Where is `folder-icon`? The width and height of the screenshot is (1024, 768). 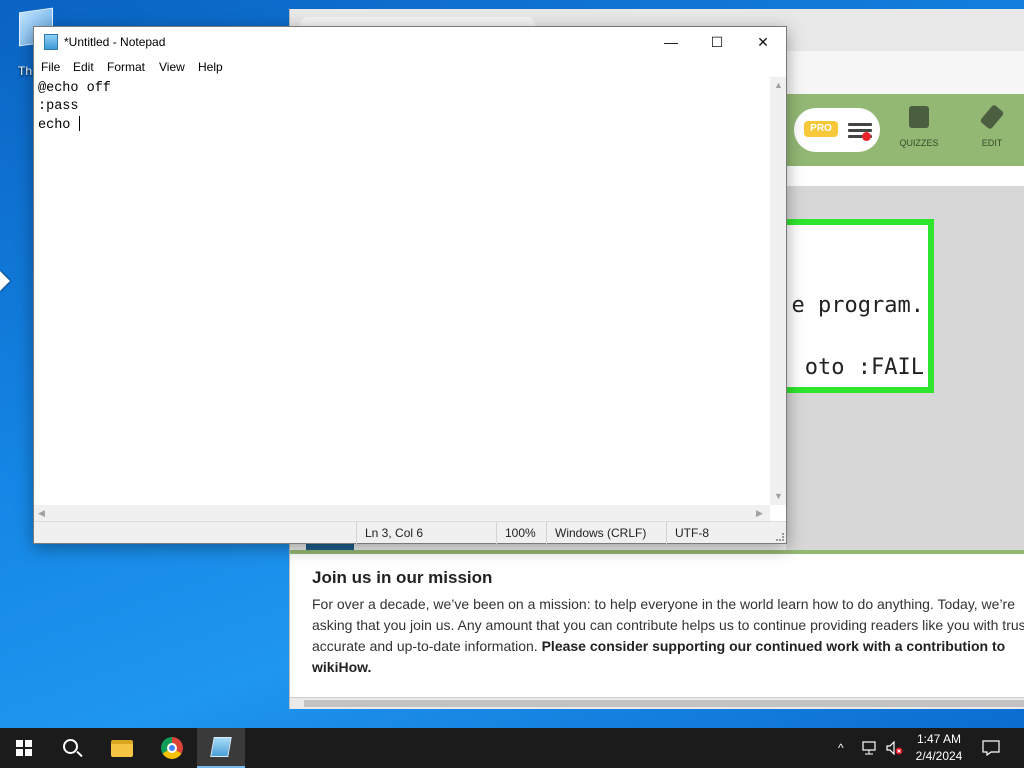 folder-icon is located at coordinates (122, 748).